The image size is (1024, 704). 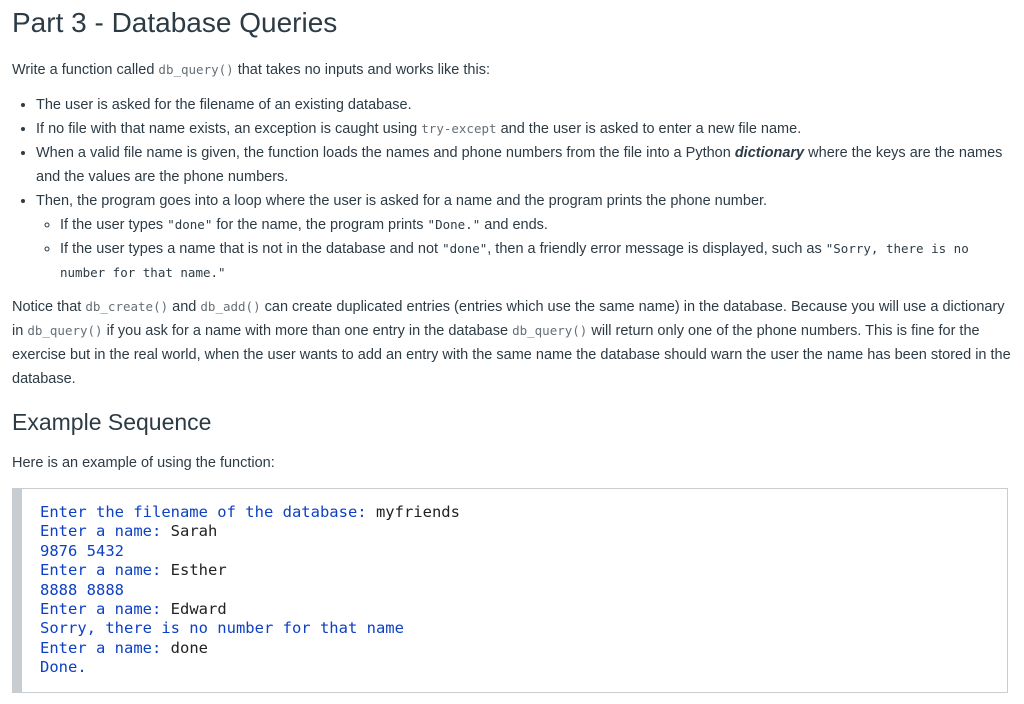 What do you see at coordinates (63, 667) in the screenshot?
I see `output-text: Done.` at bounding box center [63, 667].